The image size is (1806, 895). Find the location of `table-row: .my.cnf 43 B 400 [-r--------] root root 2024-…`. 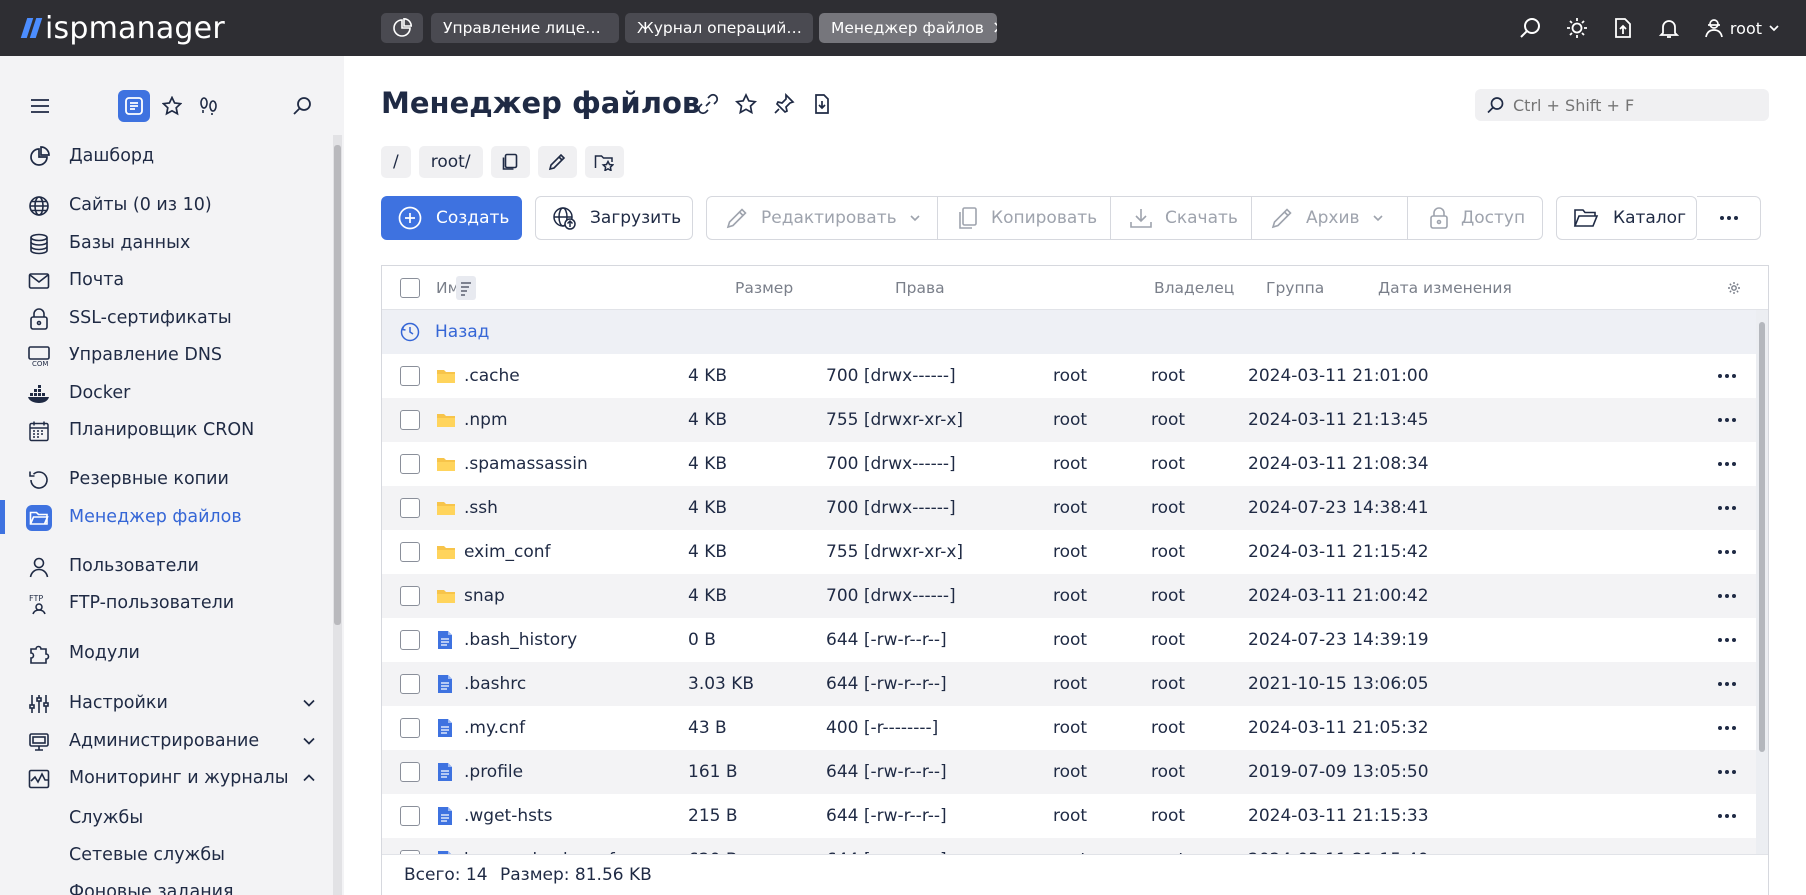

table-row: .my.cnf 43 B 400 [-r--------] root root 2024-… is located at coordinates (1069, 728).